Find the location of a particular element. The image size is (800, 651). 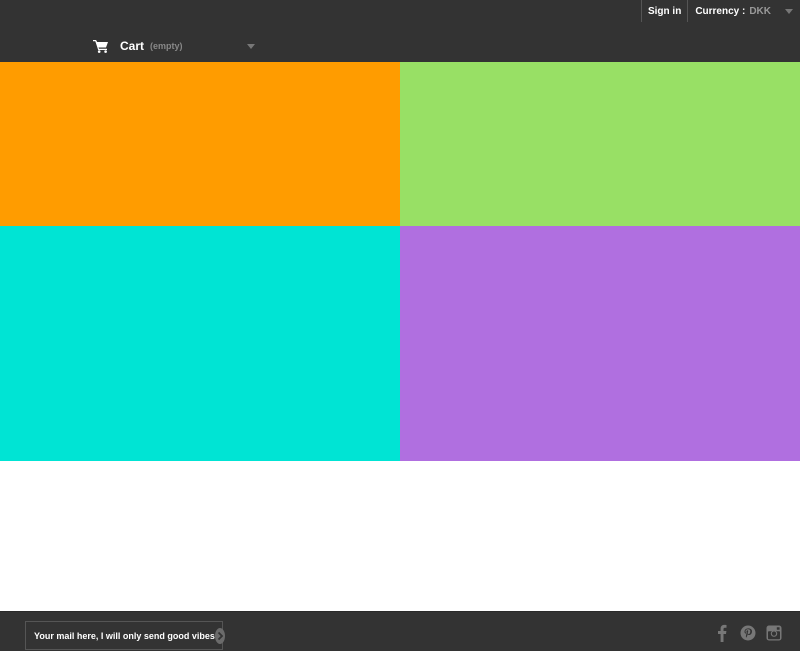

instagram-icon is located at coordinates (774, 633).